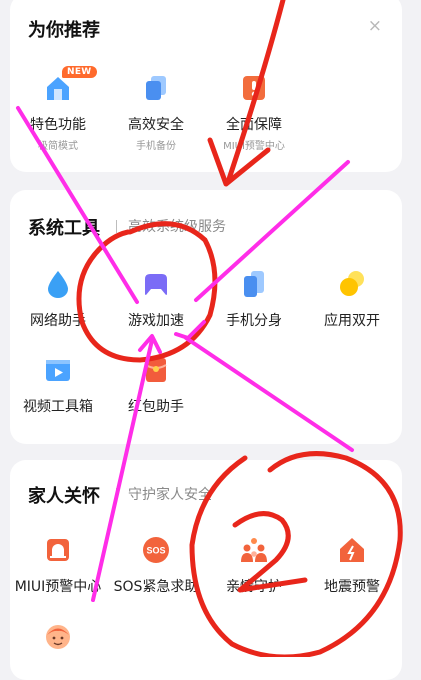  I want to click on siren-icon, so click(58, 550).